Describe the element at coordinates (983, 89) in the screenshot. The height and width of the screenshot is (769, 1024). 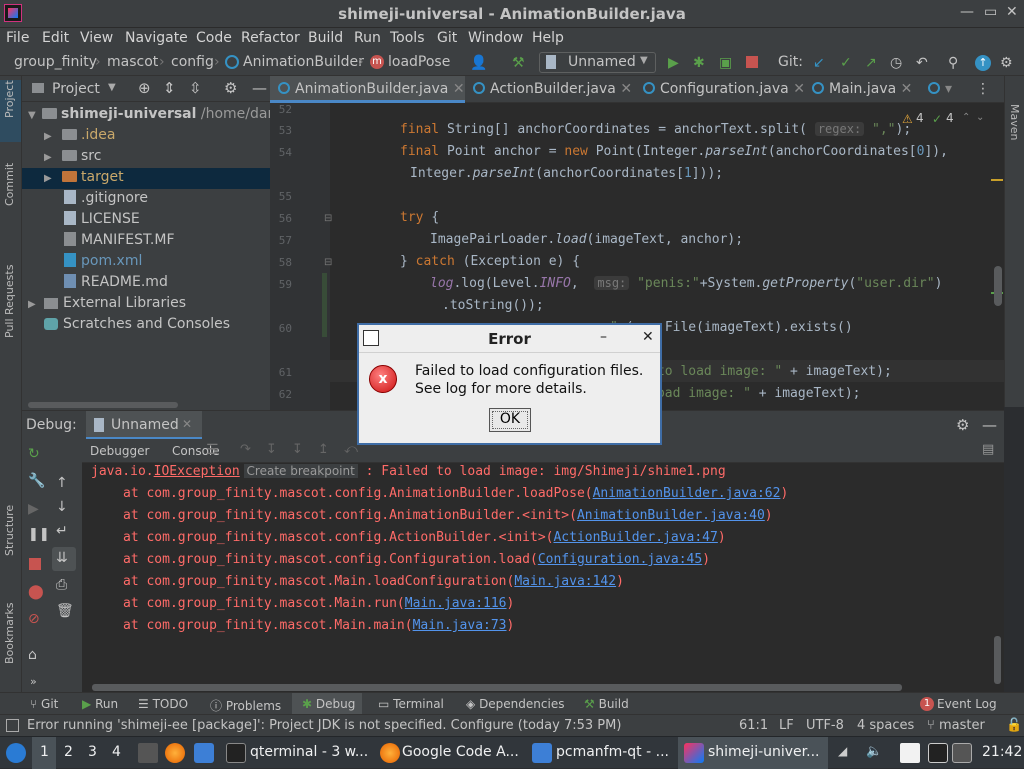
I see `more-options-icon: ⋮` at that location.